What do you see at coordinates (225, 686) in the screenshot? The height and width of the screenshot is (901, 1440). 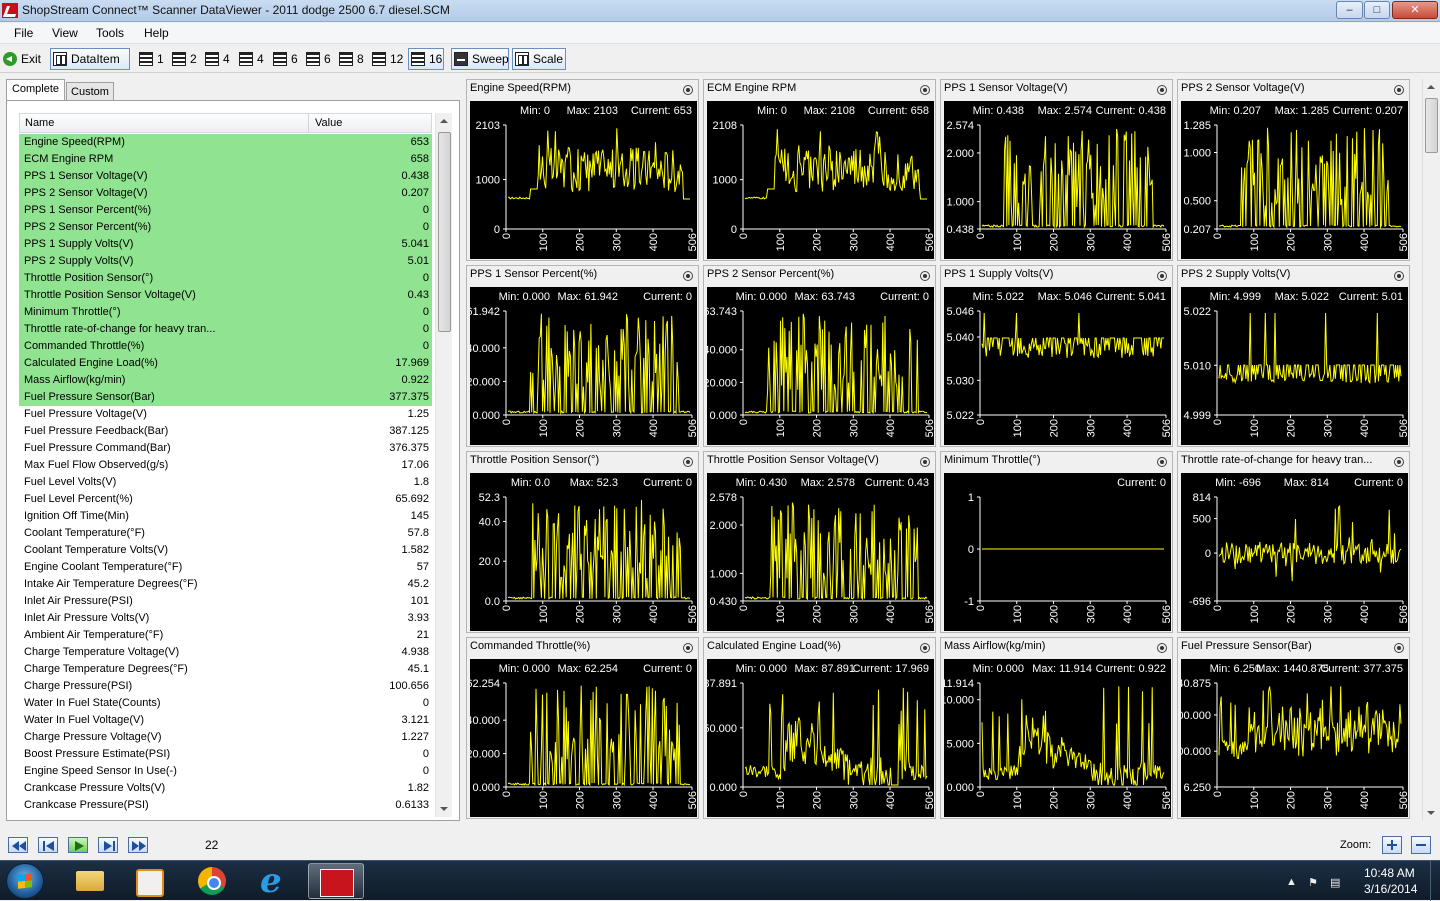 I see `table-row: Charge Pressure(PSI) 100.656` at bounding box center [225, 686].